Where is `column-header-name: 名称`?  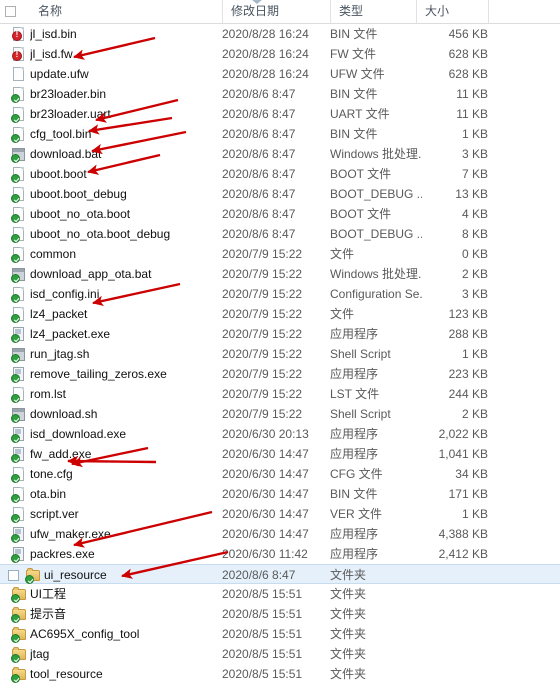
column-header-name: 名称 is located at coordinates (126, 11).